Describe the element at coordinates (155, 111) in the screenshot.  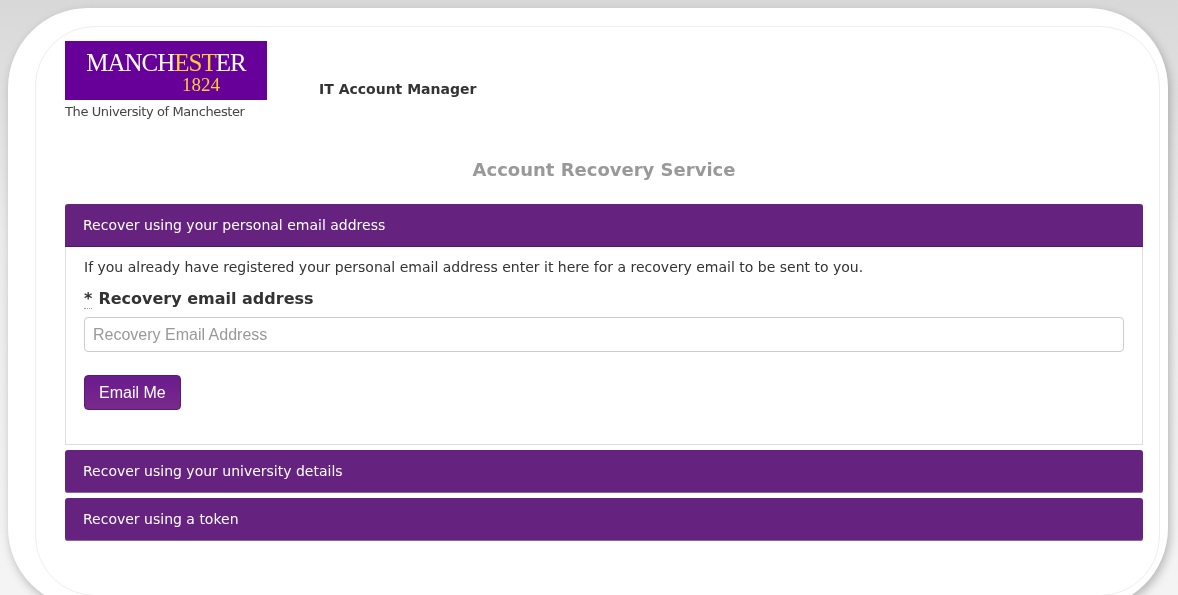
I see `logo-caption: The University of Manchester` at that location.